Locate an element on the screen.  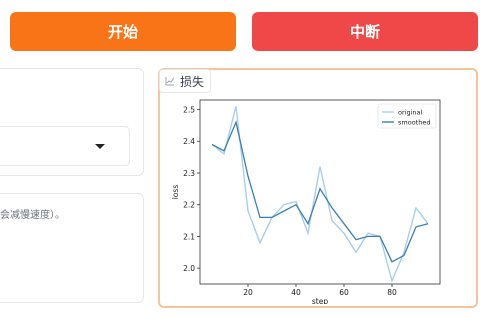
x-tick-label: 80 is located at coordinates (392, 292).